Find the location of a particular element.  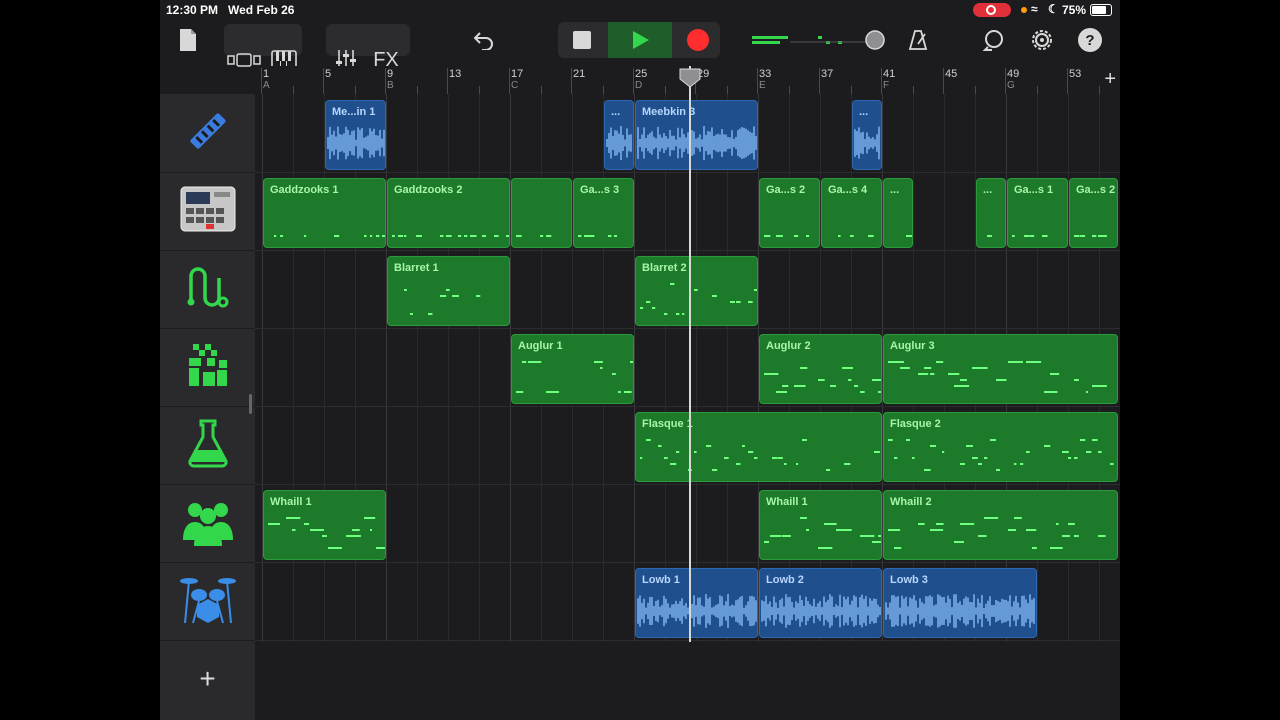

region: Flasque 1 is located at coordinates (758, 447).